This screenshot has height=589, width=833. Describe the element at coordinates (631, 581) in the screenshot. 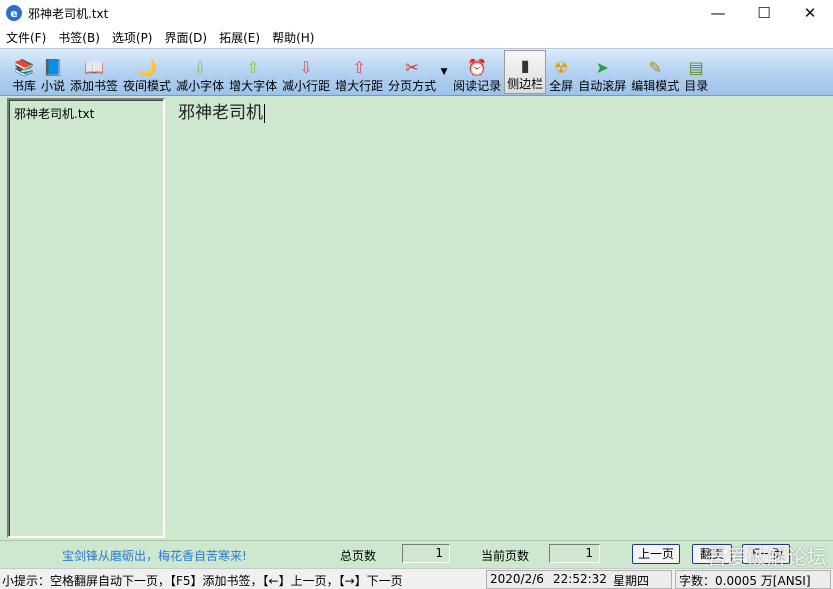

I see `status-weekday: 星期四` at that location.